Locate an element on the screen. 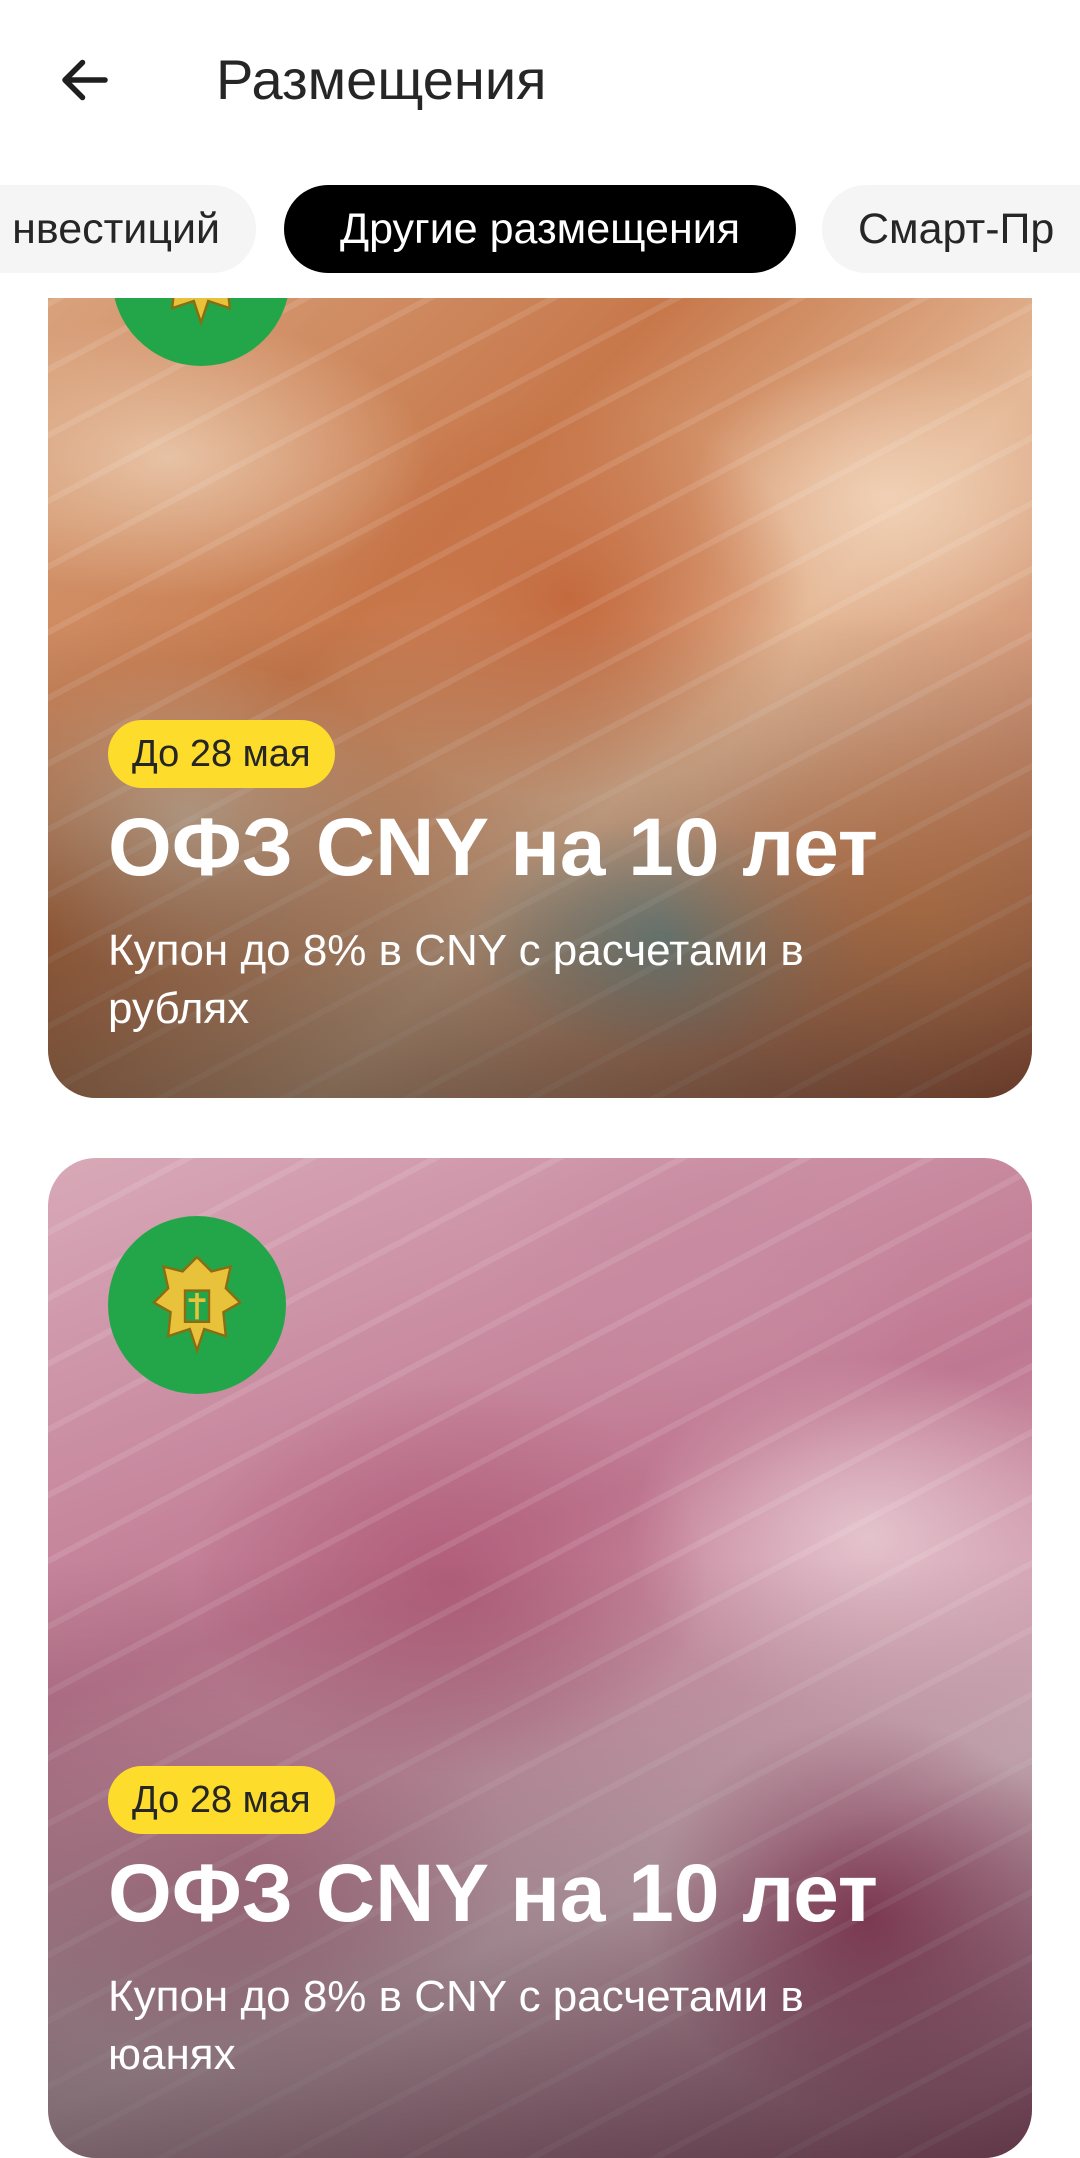 Image resolution: width=1080 pixels, height=2158 pixels. back-button is located at coordinates (85, 80).